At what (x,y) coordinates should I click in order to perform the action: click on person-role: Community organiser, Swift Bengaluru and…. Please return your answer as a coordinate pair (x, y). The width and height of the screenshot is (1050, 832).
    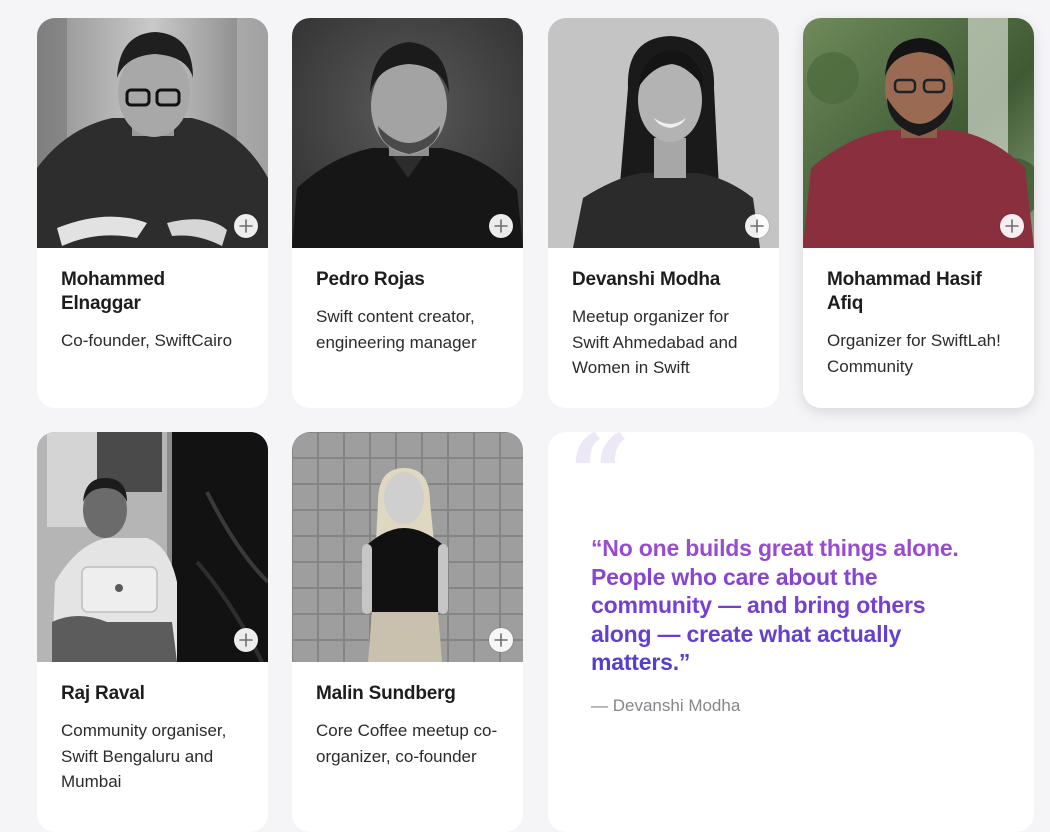
    Looking at the image, I should click on (144, 756).